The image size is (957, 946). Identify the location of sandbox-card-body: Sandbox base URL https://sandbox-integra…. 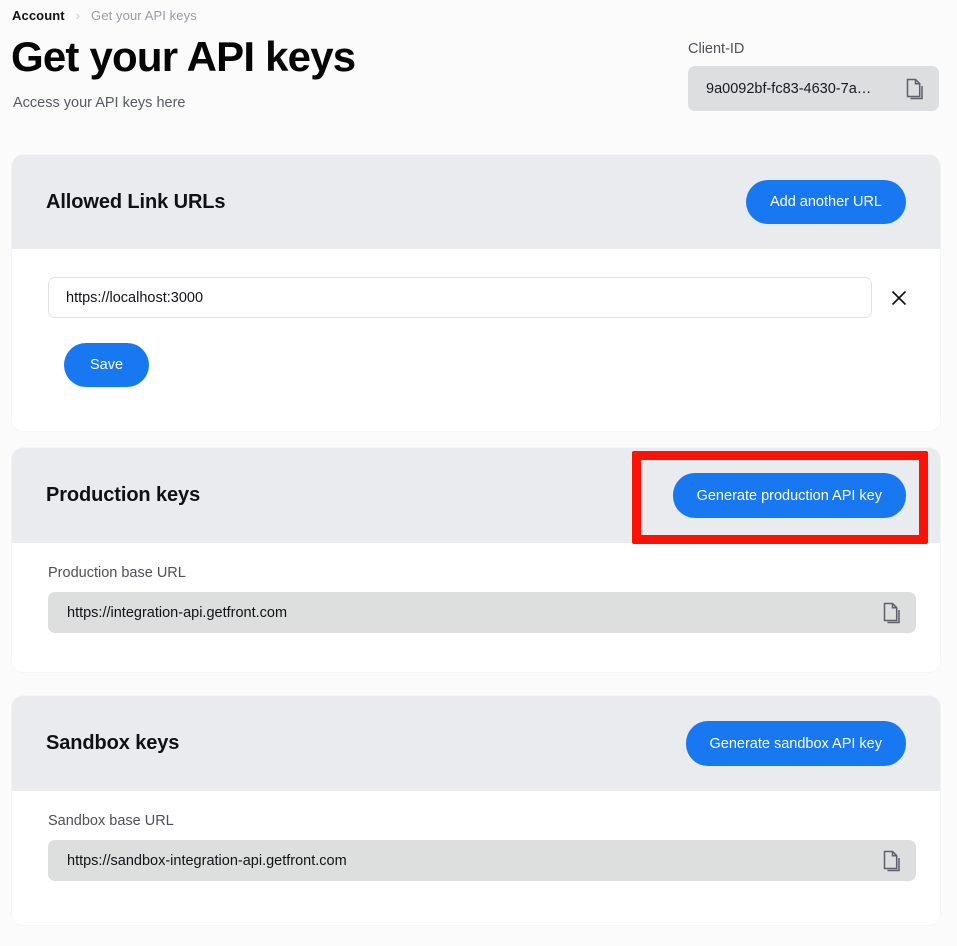
(476, 858).